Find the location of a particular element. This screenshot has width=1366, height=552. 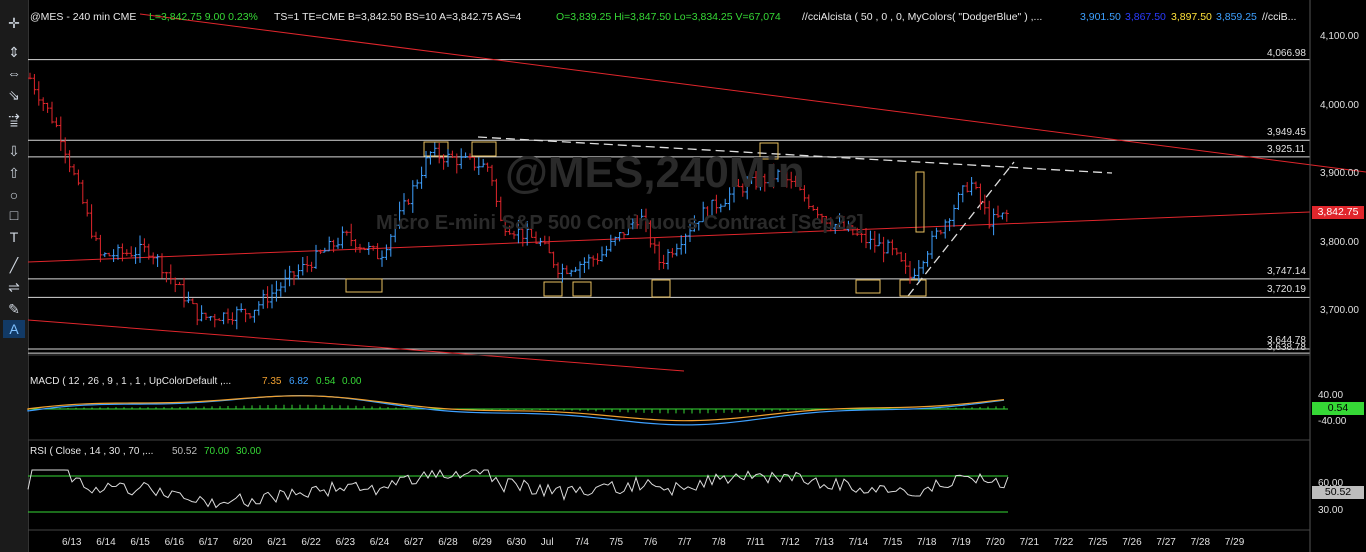

date-tick-label: 7/29 is located at coordinates (1234, 542).